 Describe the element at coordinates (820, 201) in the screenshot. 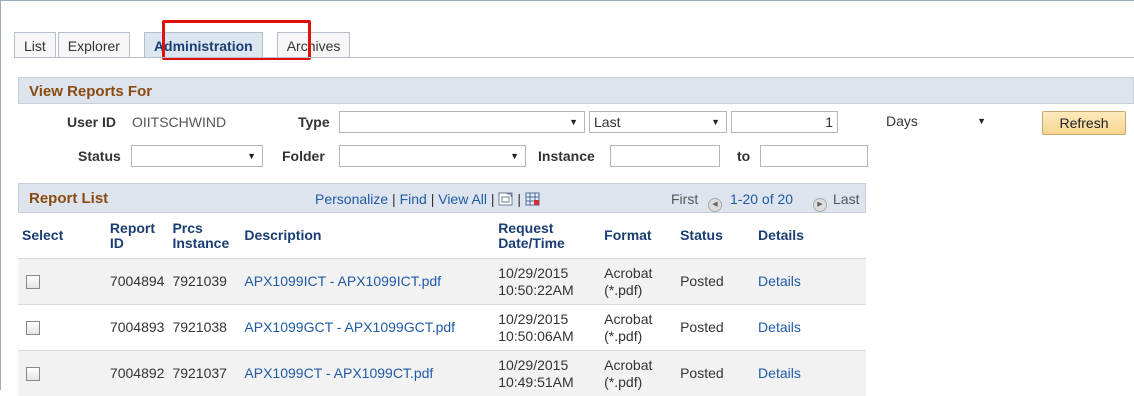

I see `next-icon: ▶` at that location.